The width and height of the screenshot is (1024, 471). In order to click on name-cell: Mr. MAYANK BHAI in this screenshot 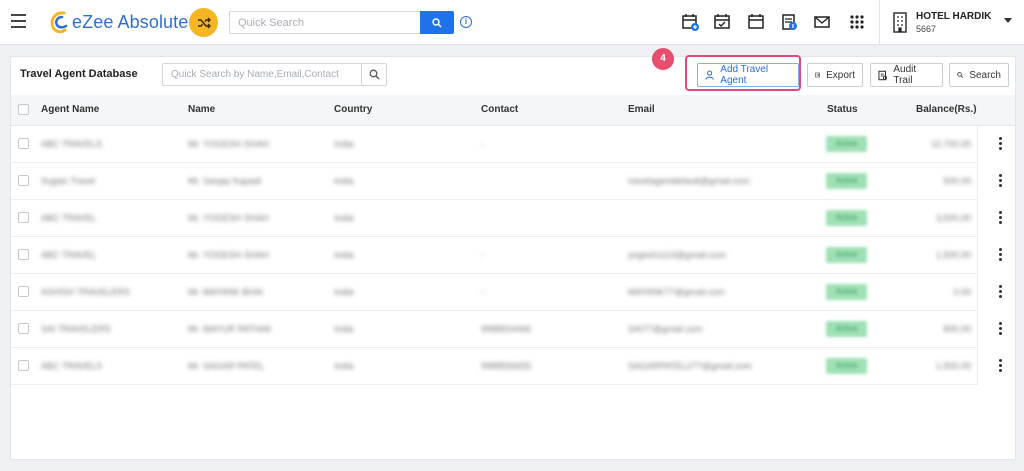, I will do `click(226, 292)`.